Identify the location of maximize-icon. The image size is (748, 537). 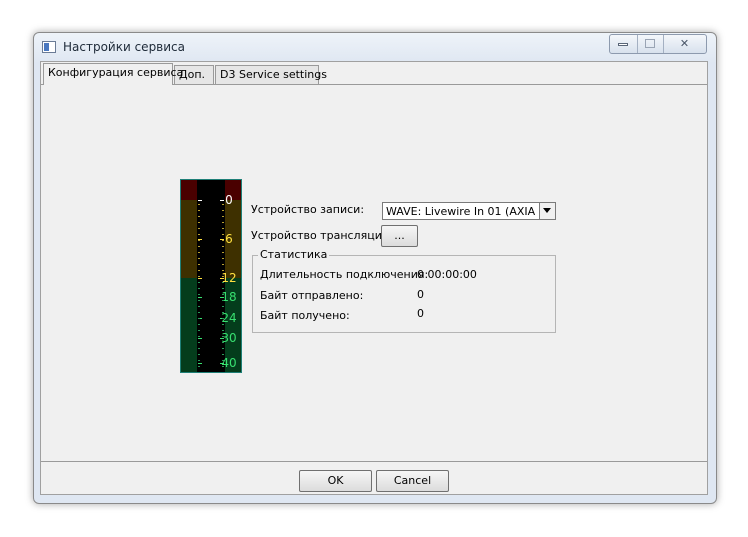
(650, 43).